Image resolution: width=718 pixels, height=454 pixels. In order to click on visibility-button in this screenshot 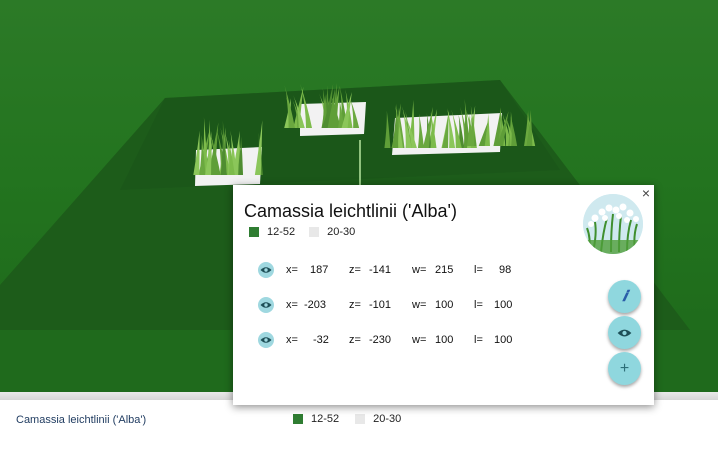, I will do `click(624, 332)`.